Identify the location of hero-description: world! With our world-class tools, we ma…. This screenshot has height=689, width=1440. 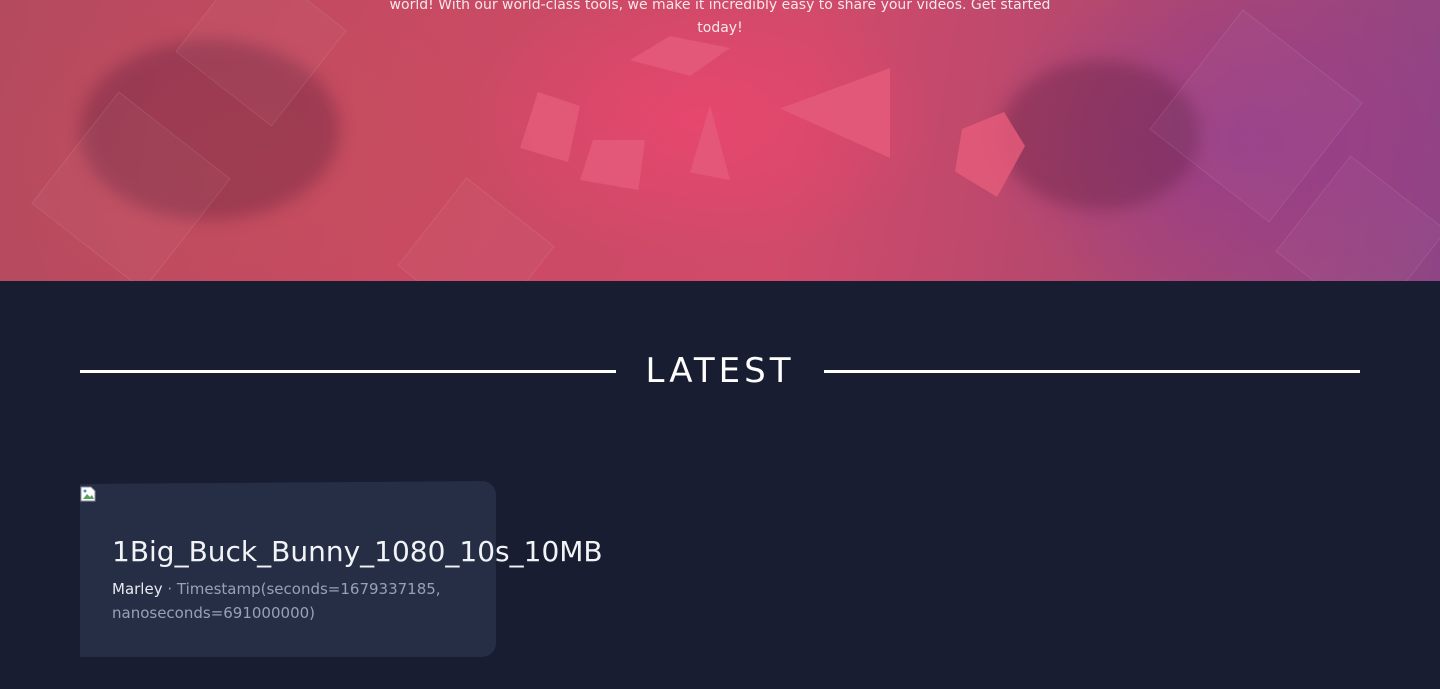
(720, 20).